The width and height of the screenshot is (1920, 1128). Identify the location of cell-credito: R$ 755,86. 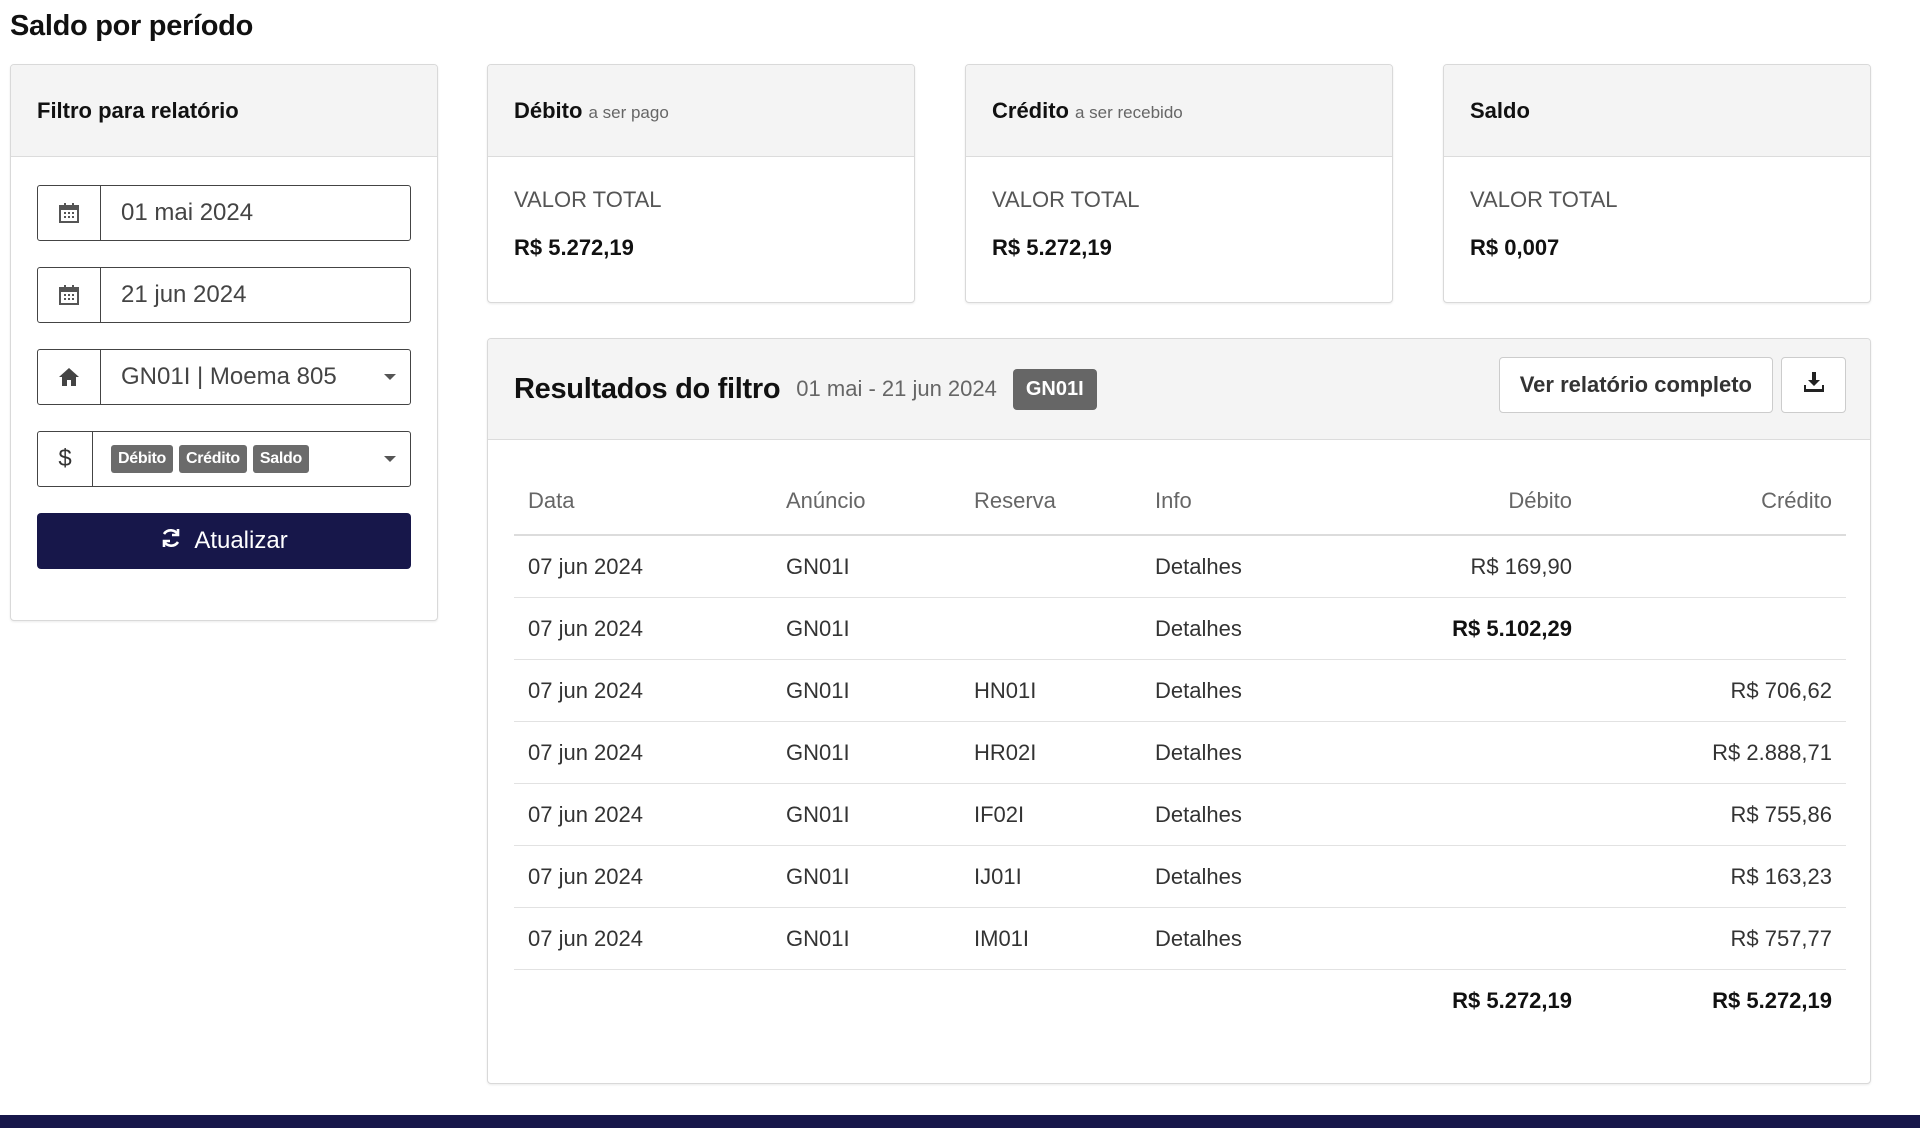
(1716, 814).